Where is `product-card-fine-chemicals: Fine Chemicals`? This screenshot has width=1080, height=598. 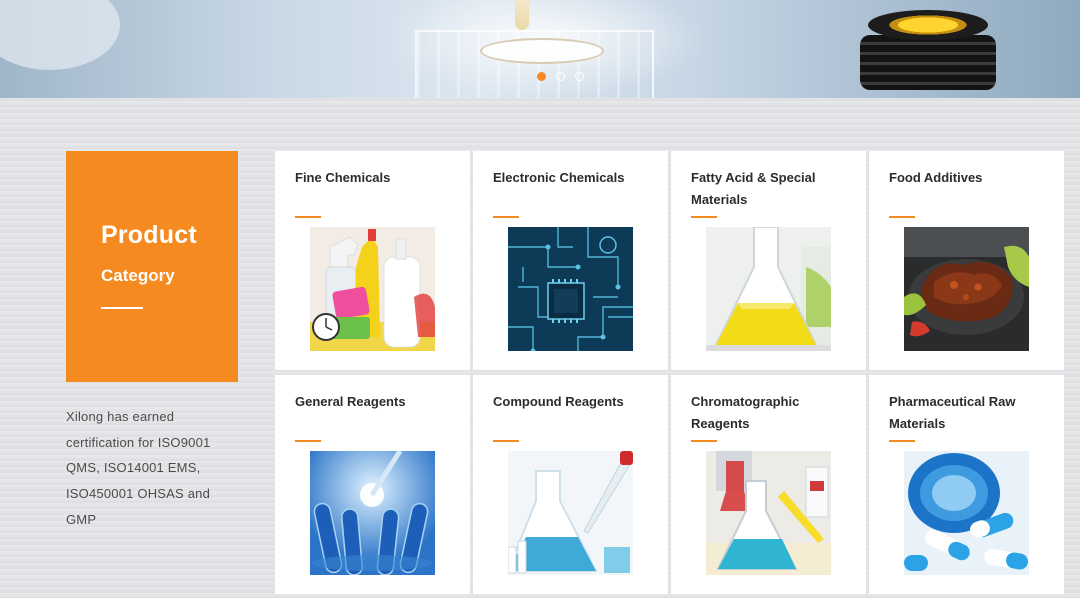 product-card-fine-chemicals: Fine Chemicals is located at coordinates (372, 260).